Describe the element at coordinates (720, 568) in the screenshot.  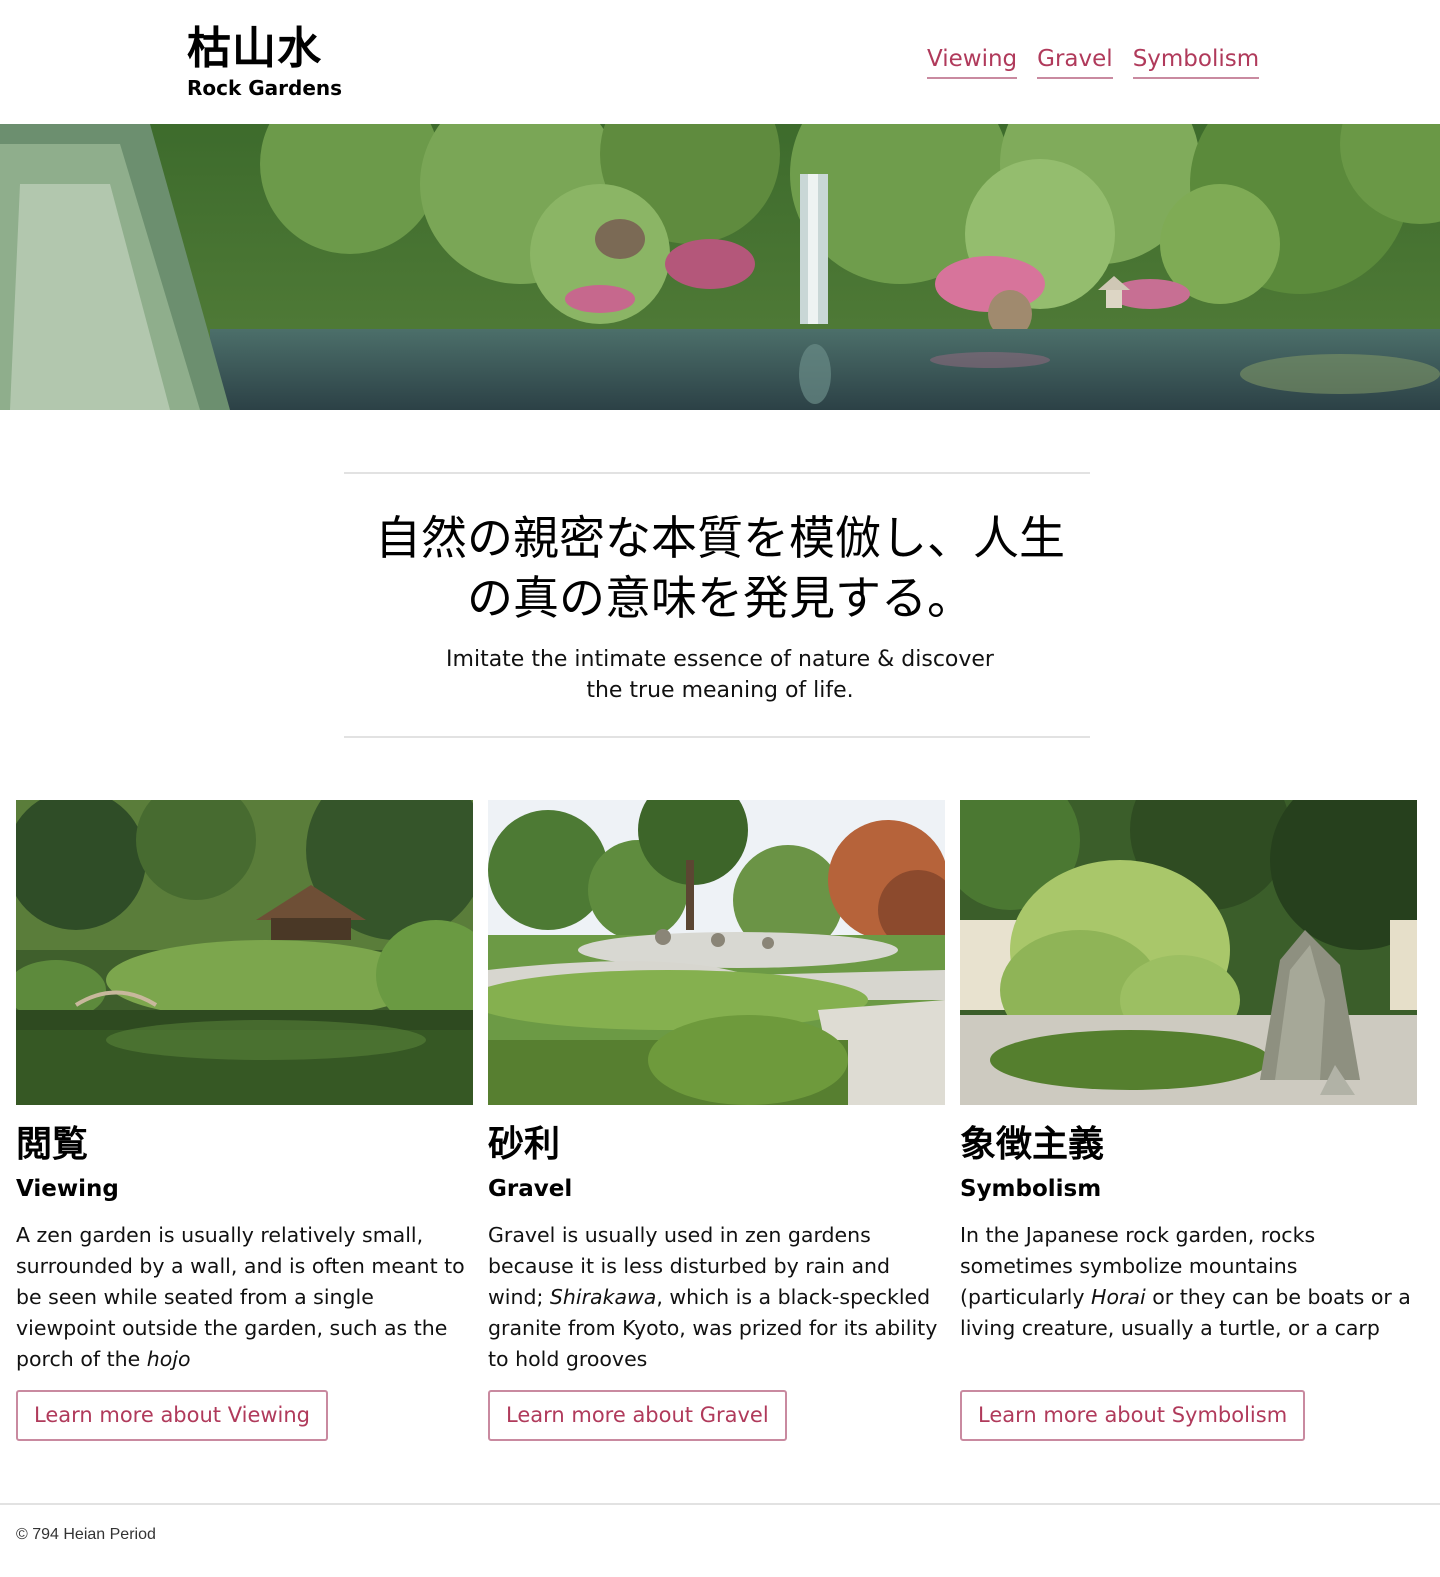
I see `intro-tagline-jp: 自然の親密な本質を模倣し、人生の真の意味を発見する。` at that location.